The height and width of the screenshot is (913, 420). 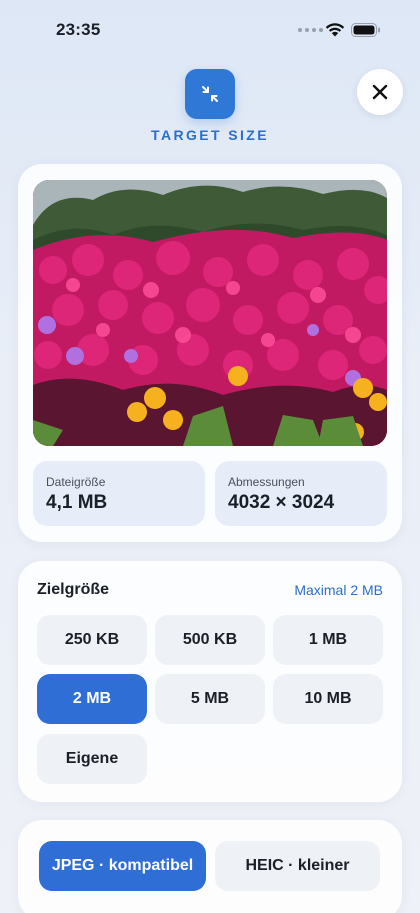 What do you see at coordinates (210, 28) in the screenshot?
I see `status-bar: 23:35` at bounding box center [210, 28].